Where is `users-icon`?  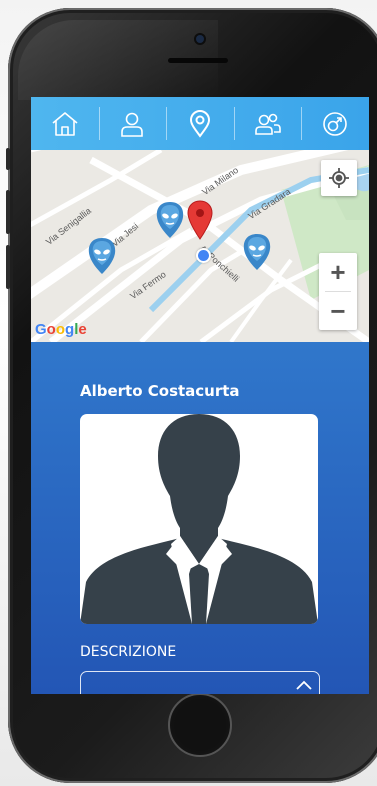
users-icon is located at coordinates (267, 124).